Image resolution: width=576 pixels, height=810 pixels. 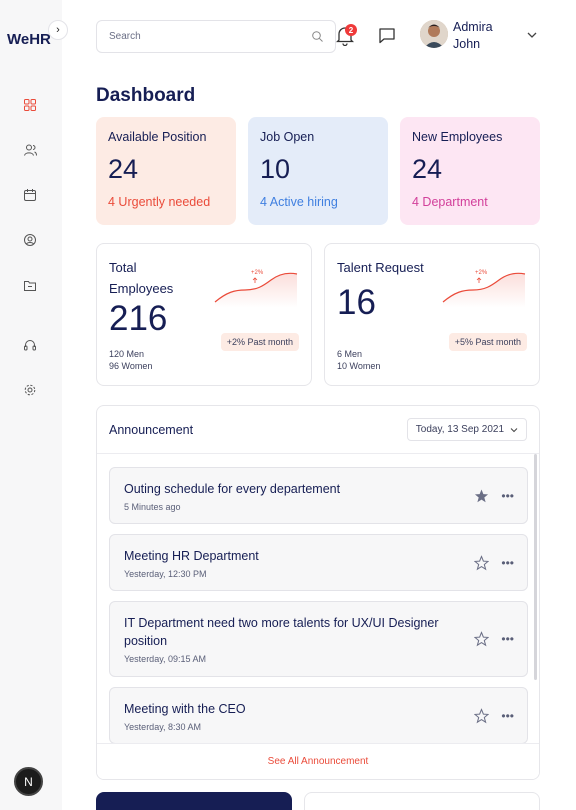 What do you see at coordinates (387, 36) in the screenshot?
I see `chat-icon` at bounding box center [387, 36].